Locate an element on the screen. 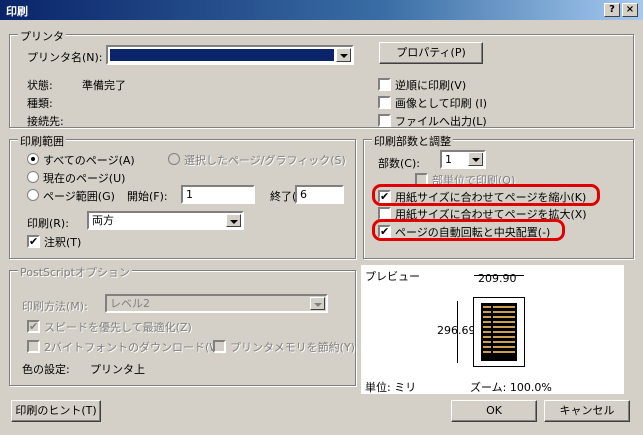  method-value: レベル2 is located at coordinates (130, 303).